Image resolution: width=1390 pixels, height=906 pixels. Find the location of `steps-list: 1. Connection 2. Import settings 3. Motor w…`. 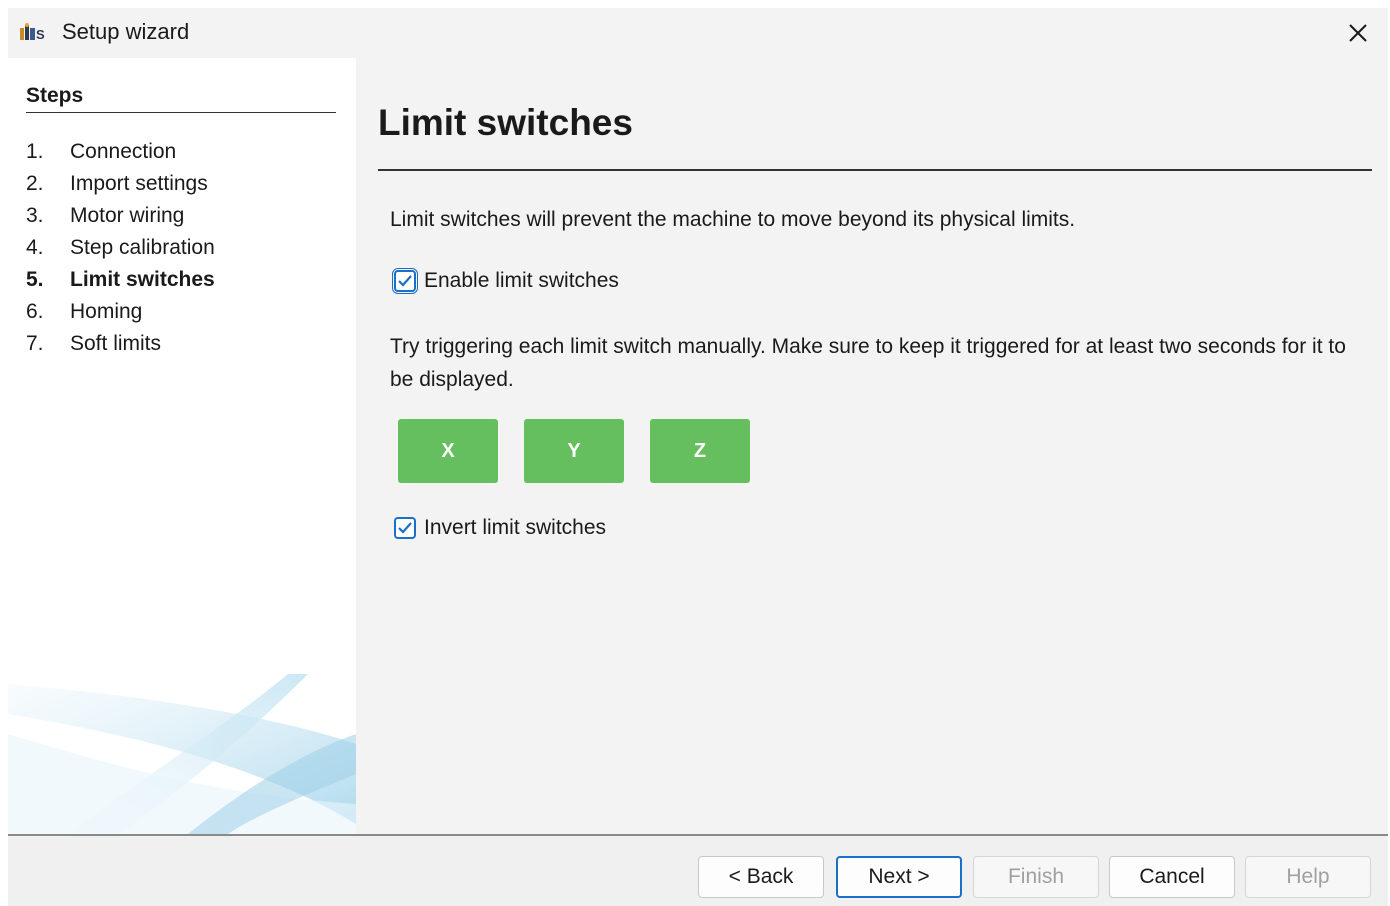

steps-list: 1. Connection 2. Import settings 3. Motor w… is located at coordinates (120, 248).